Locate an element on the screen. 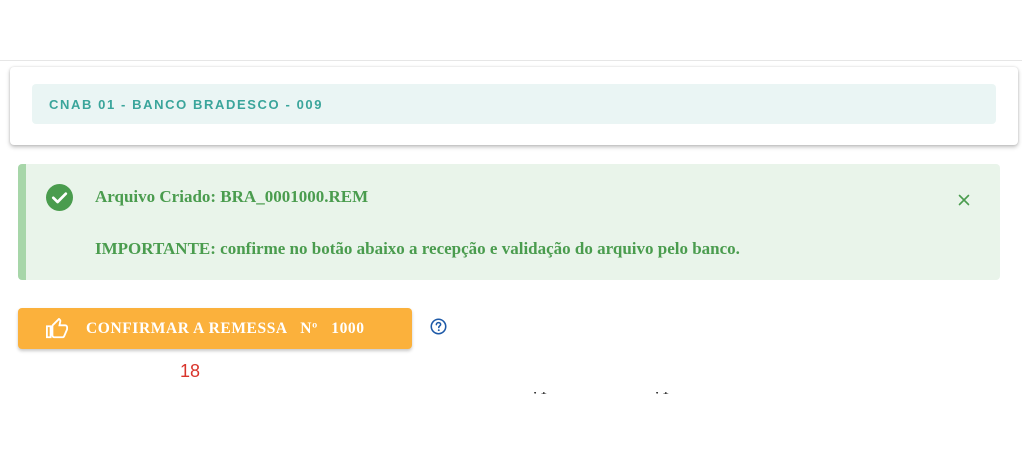  alert-title: Arquivo Criado: BRA_0001000.REM is located at coordinates (232, 196).